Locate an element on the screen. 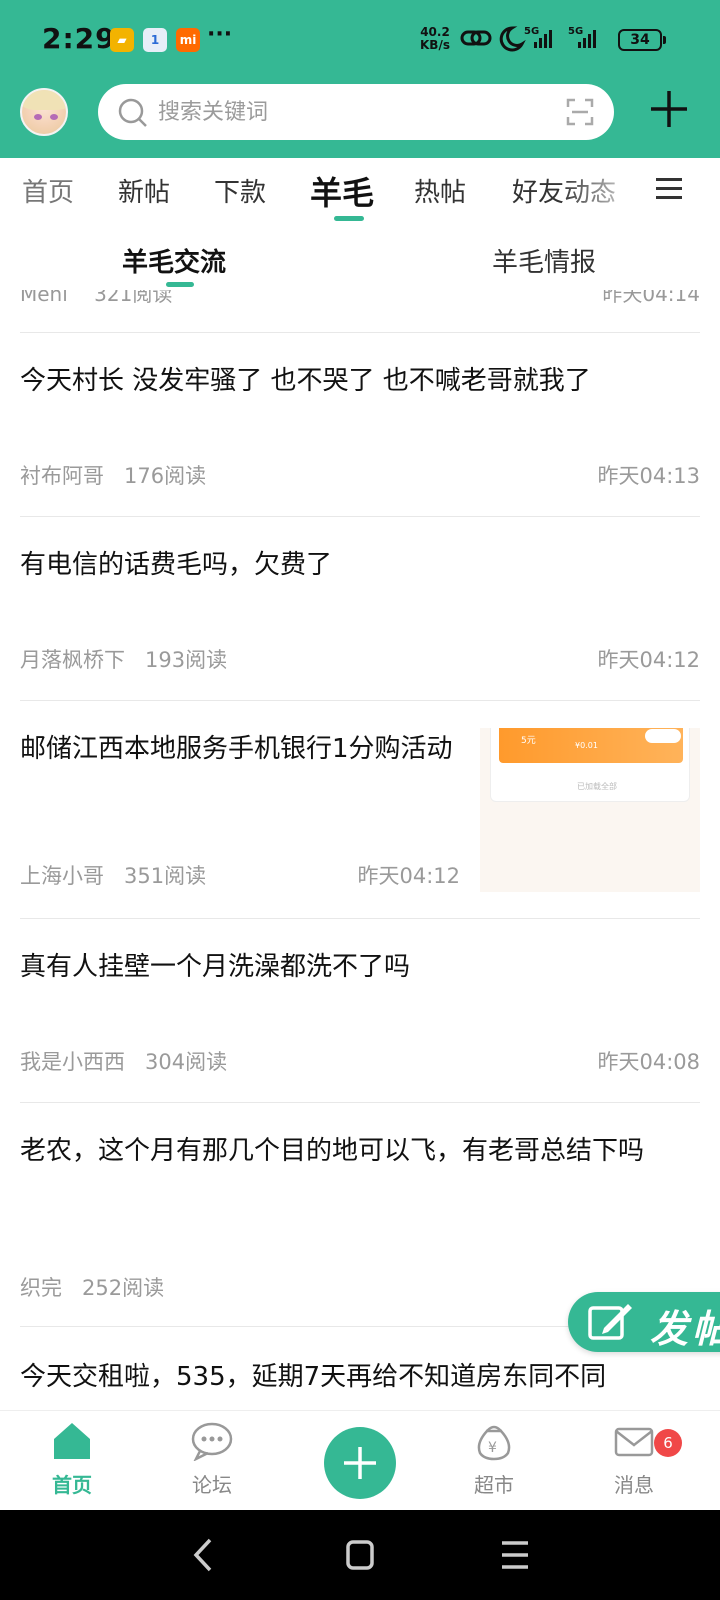 The height and width of the screenshot is (1600, 720). list-item: Meni 321阅读 昨天04:14 is located at coordinates (360, 299).